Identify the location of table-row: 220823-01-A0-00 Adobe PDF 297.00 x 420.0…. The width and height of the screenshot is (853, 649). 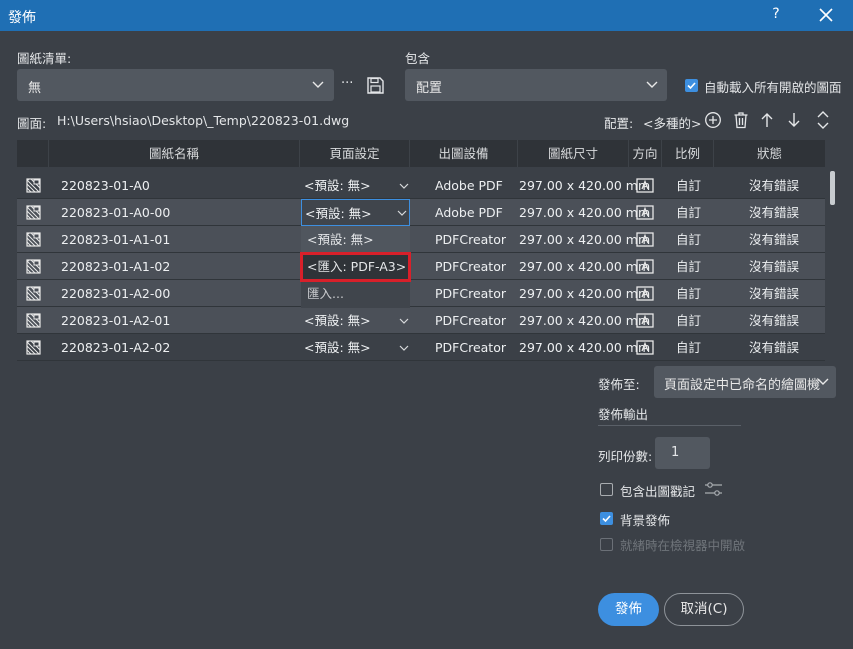
(421, 212).